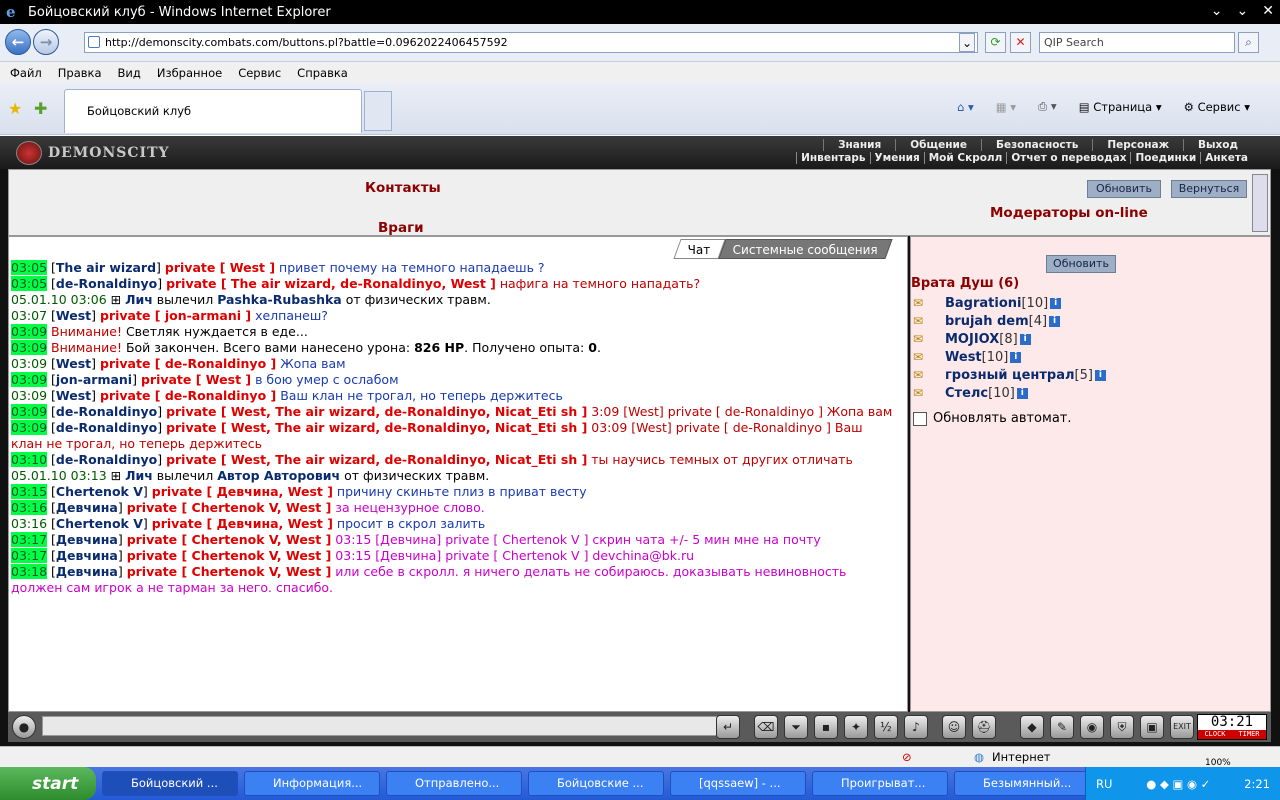 This screenshot has width=1280, height=800. Describe the element at coordinates (1104, 784) in the screenshot. I see `language-indicator: RU` at that location.